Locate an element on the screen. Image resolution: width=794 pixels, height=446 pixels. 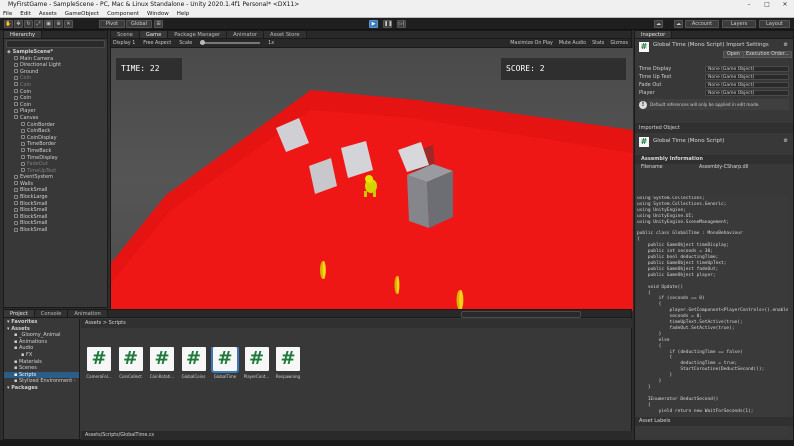
hierarchy-item: FadeOut is located at coordinates (55, 164).